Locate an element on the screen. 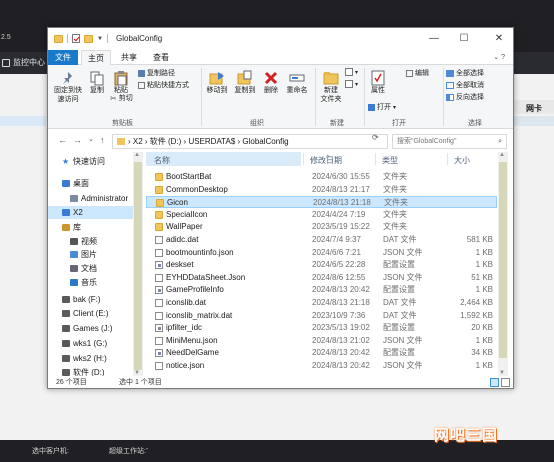 The image size is (554, 462). nav-item: Client (E:) is located at coordinates (91, 313).